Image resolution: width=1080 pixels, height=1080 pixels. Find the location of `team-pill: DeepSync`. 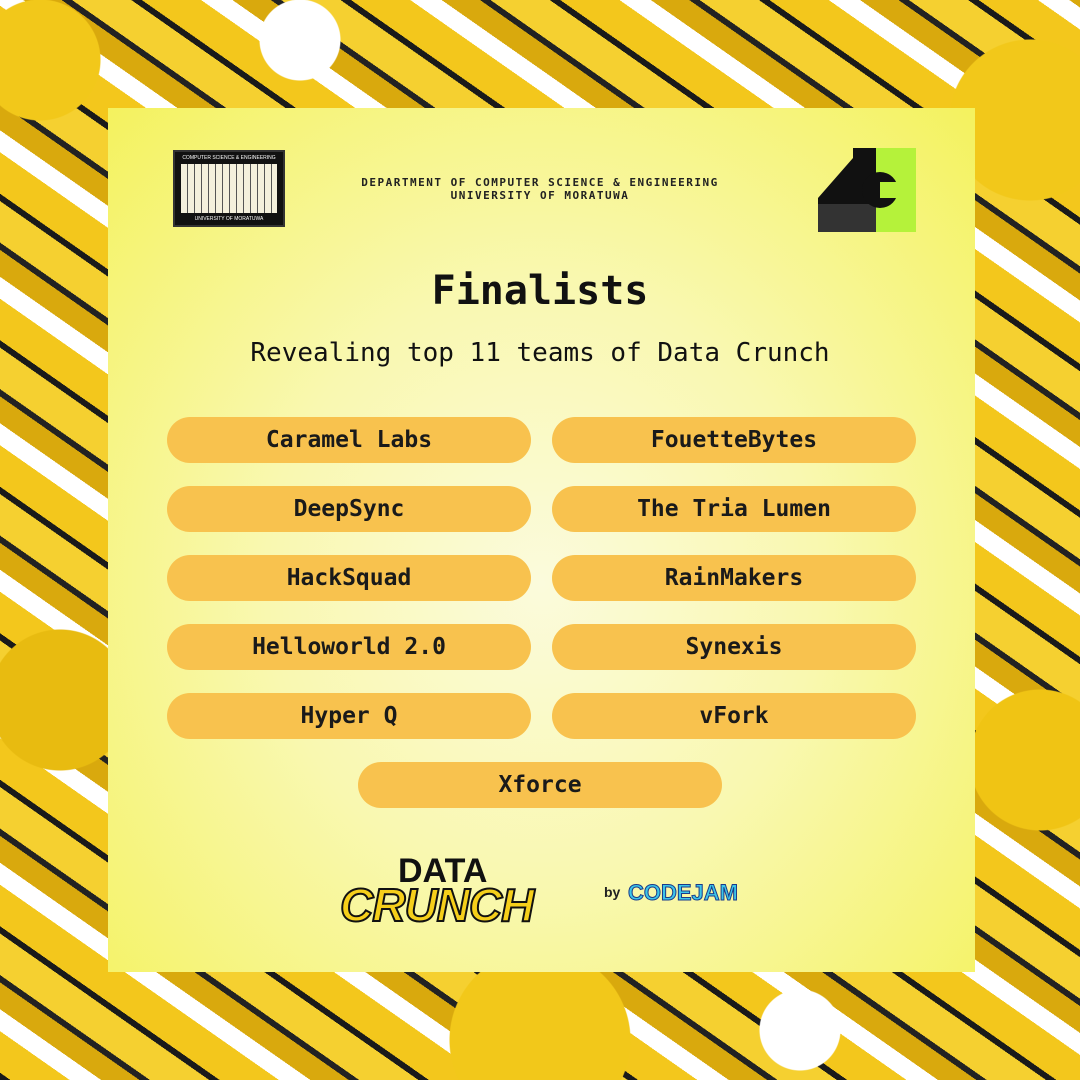

team-pill: DeepSync is located at coordinates (349, 509).